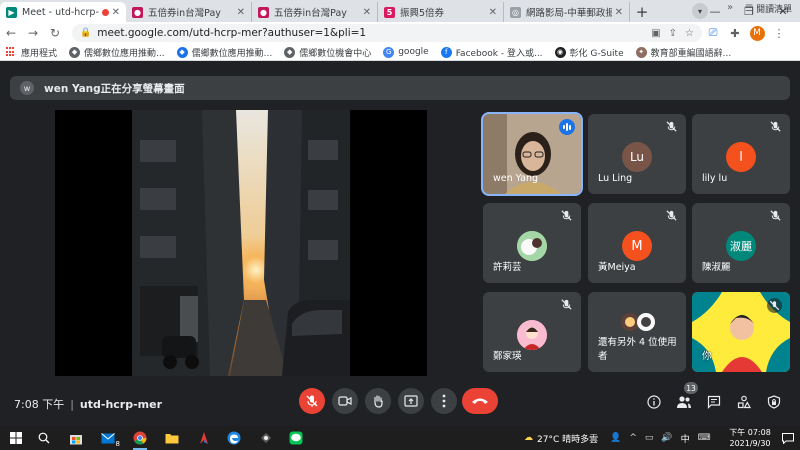  What do you see at coordinates (296, 438) in the screenshot?
I see `line-icon` at bounding box center [296, 438].